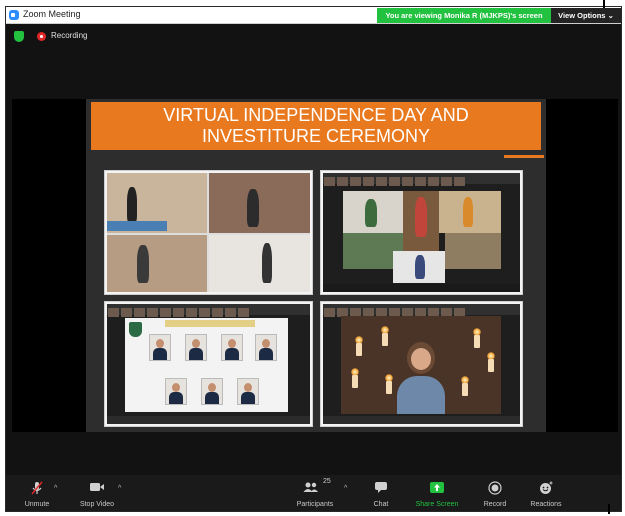 This screenshot has height=516, width=625. I want to click on video-options-caret-icon: ^, so click(119, 488).